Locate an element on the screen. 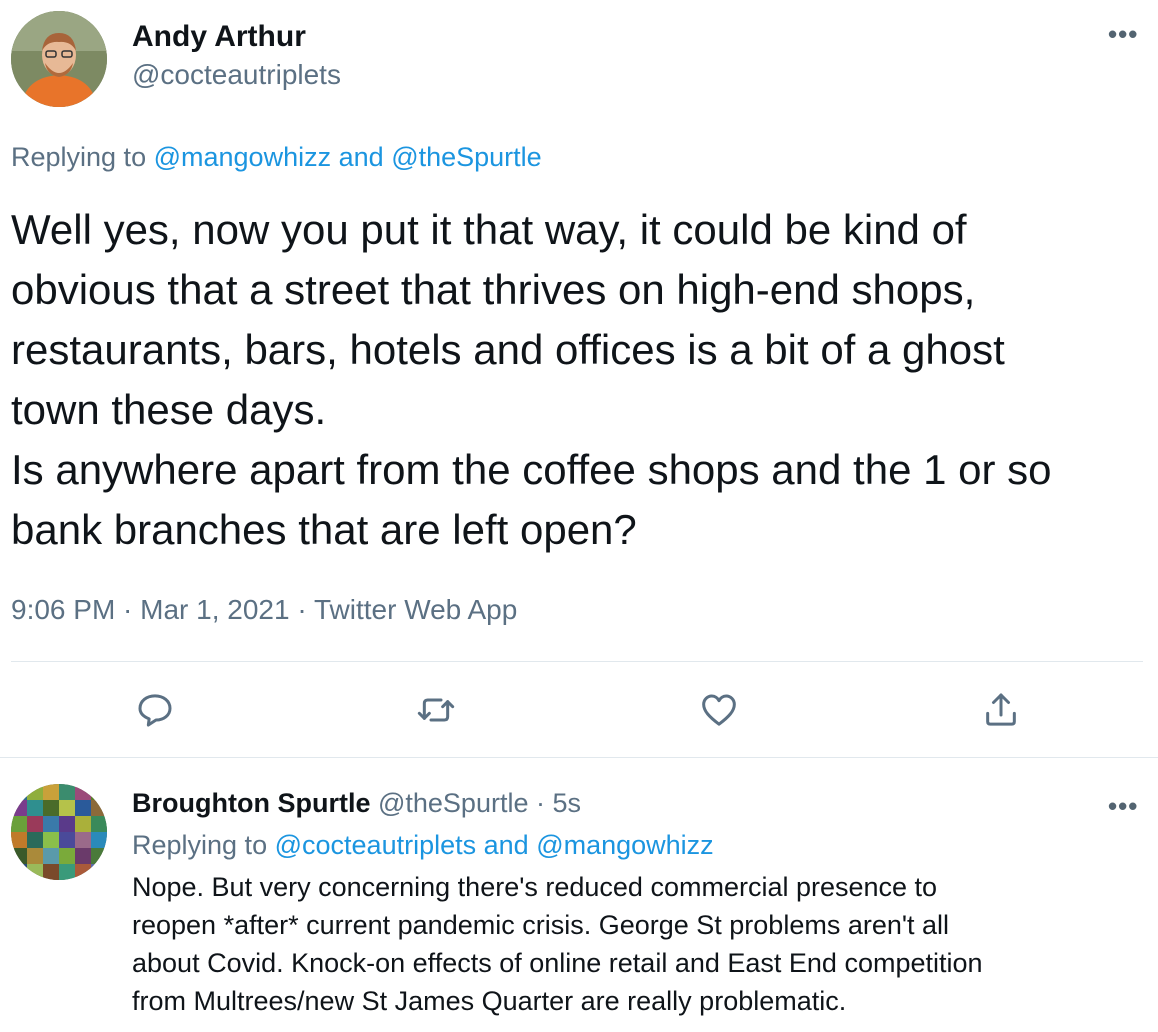  reply-mention-2: @theSpurtle is located at coordinates (466, 157).